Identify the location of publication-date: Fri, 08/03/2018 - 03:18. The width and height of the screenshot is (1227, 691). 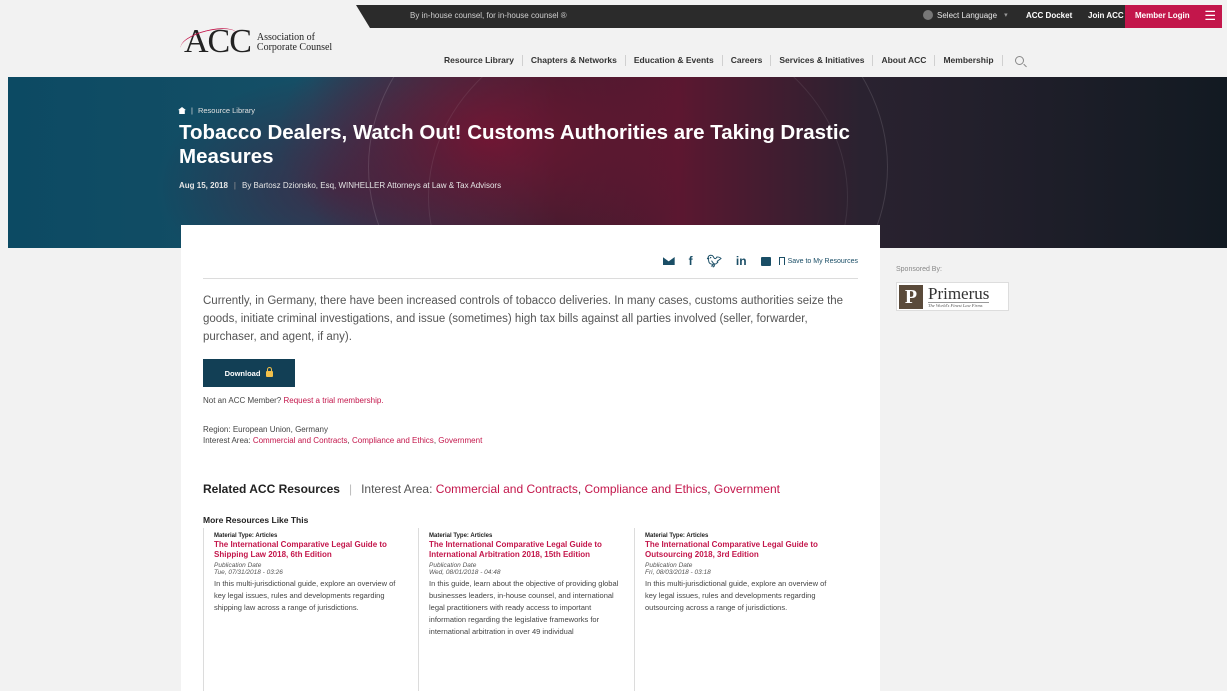
(678, 572).